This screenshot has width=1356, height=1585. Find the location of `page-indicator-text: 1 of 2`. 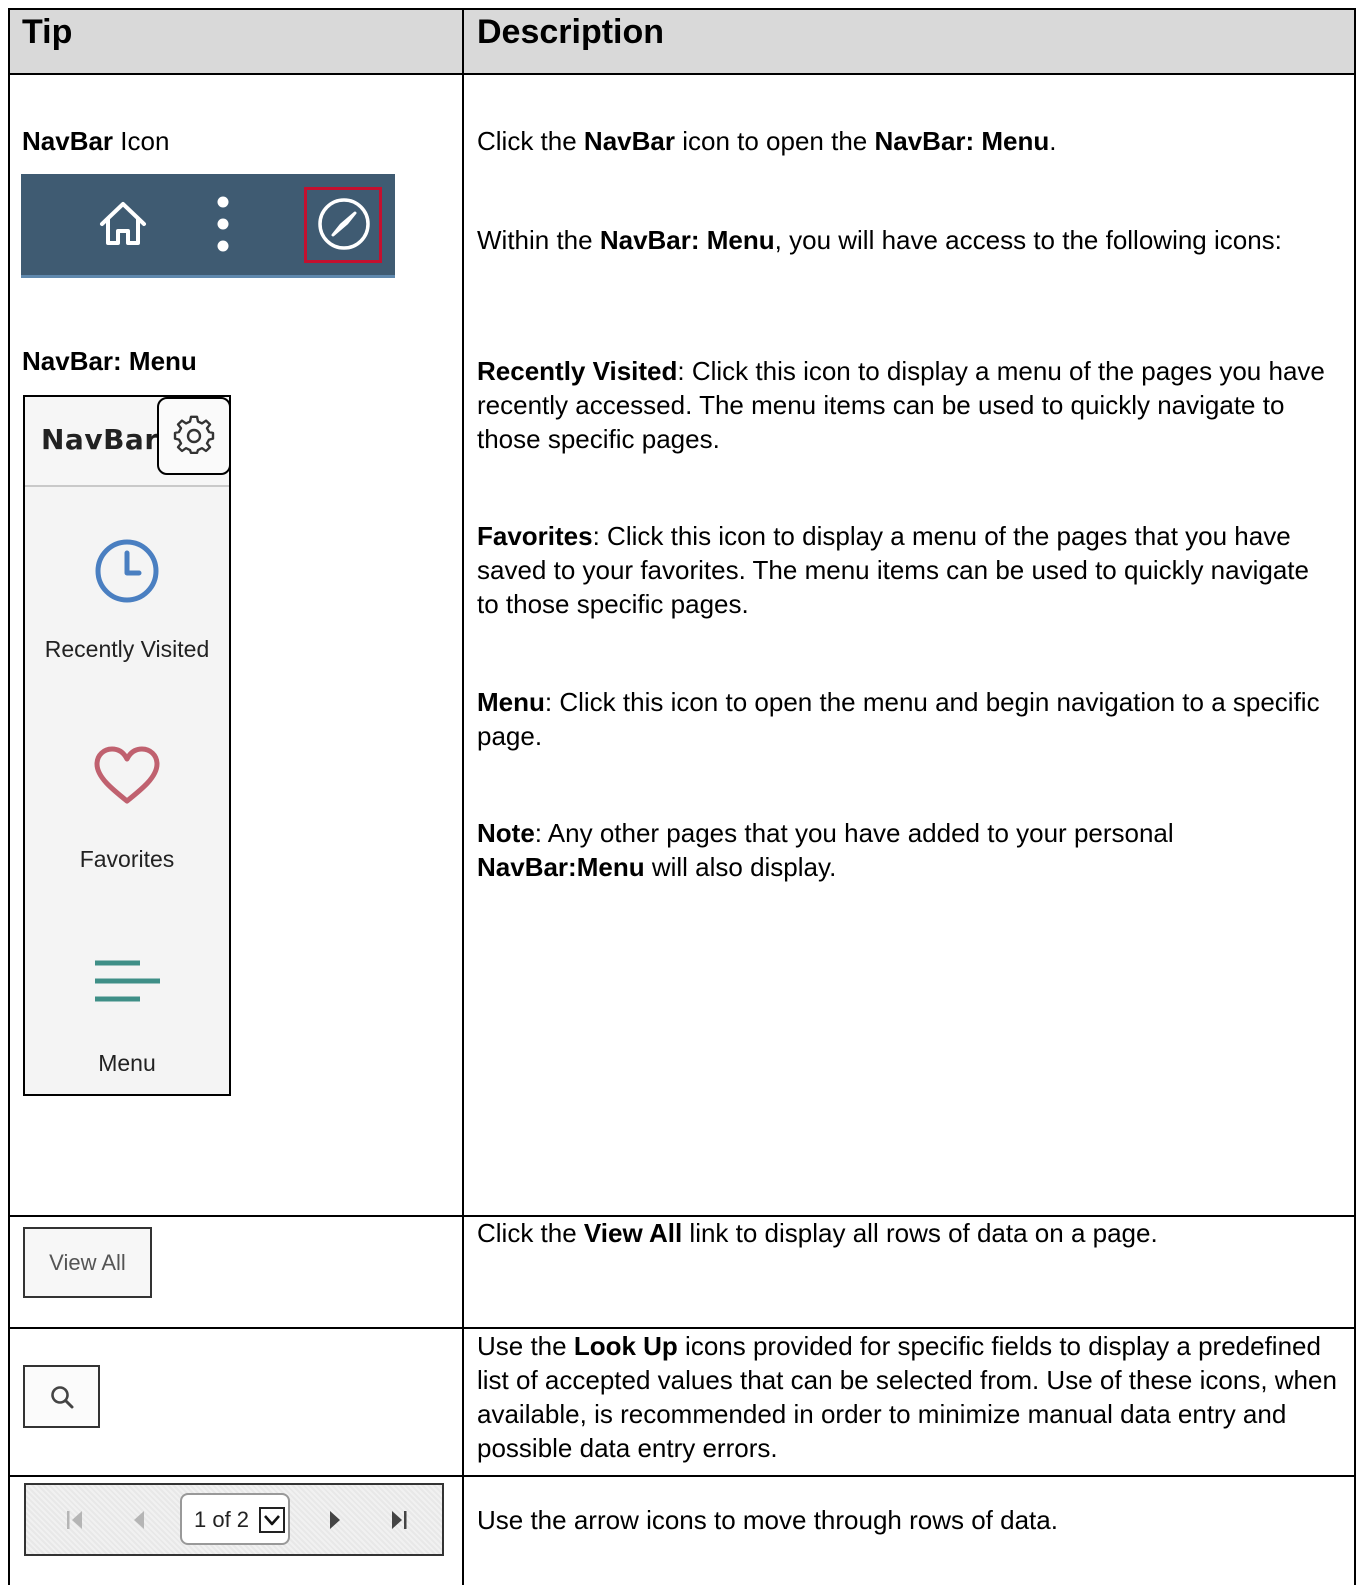

page-indicator-text: 1 of 2 is located at coordinates (222, 1519).